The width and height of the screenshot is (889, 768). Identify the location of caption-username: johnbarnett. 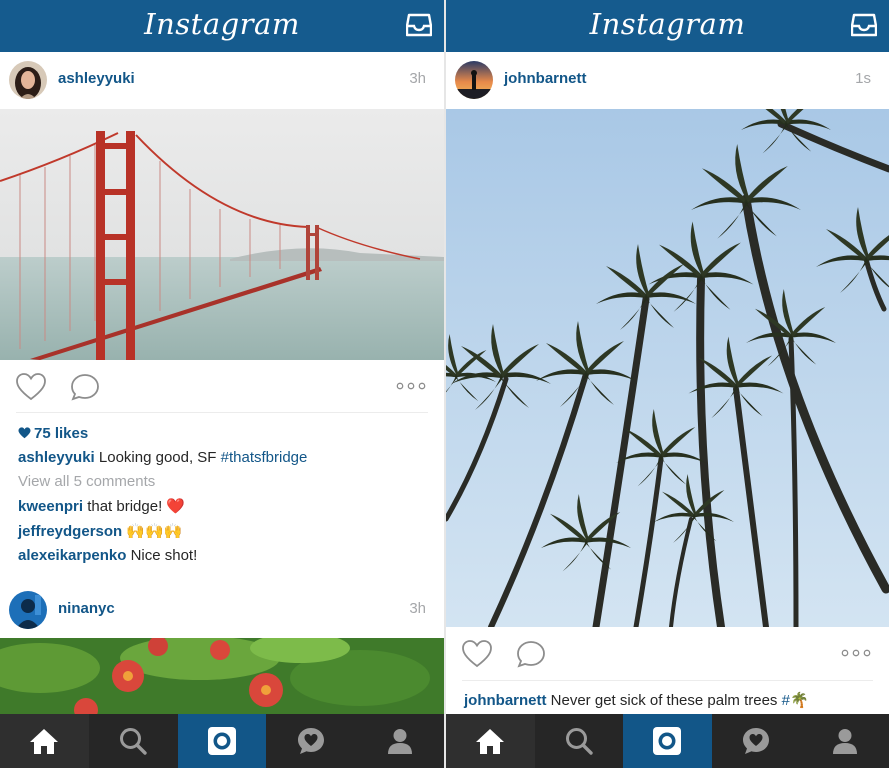
(505, 700).